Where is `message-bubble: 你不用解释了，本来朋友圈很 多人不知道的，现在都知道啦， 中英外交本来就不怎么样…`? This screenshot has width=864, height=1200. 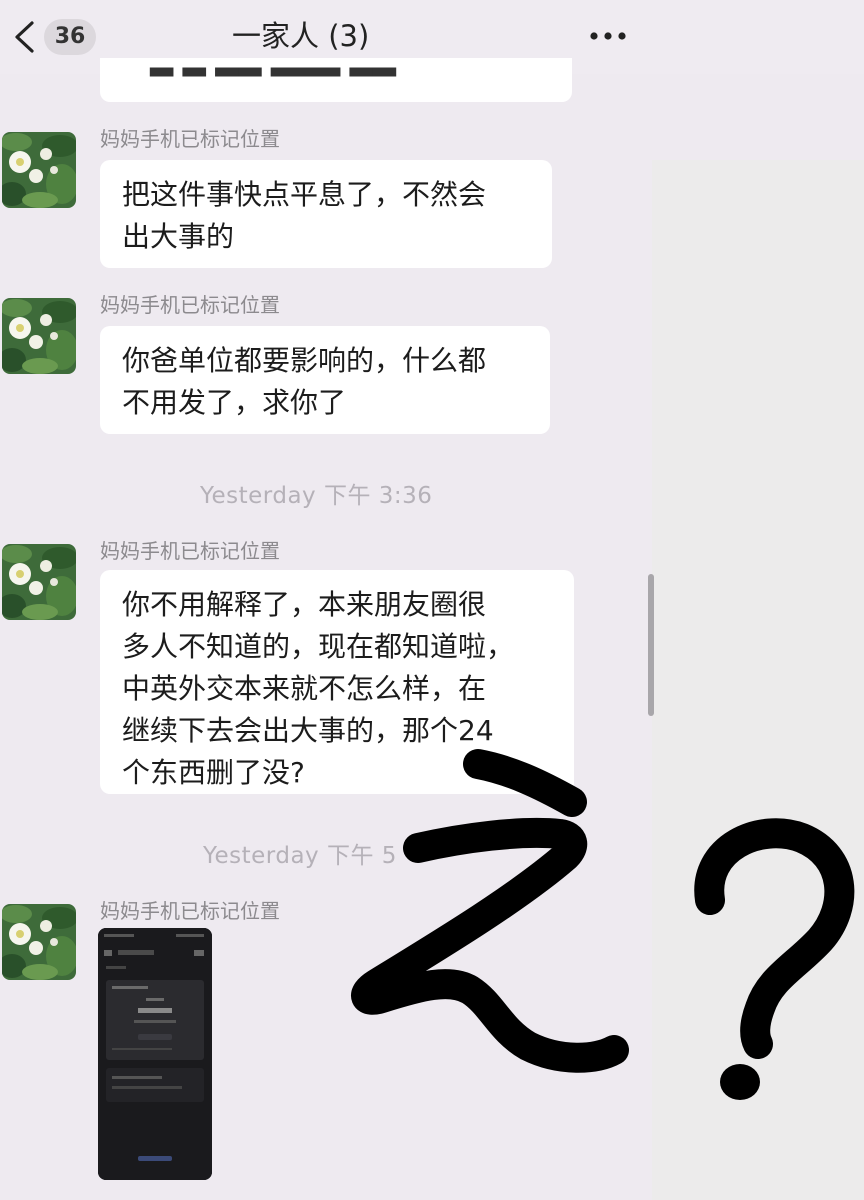
message-bubble: 你不用解释了，本来朋友圈很 多人不知道的，现在都知道啦， 中英外交本来就不怎么样… is located at coordinates (337, 682).